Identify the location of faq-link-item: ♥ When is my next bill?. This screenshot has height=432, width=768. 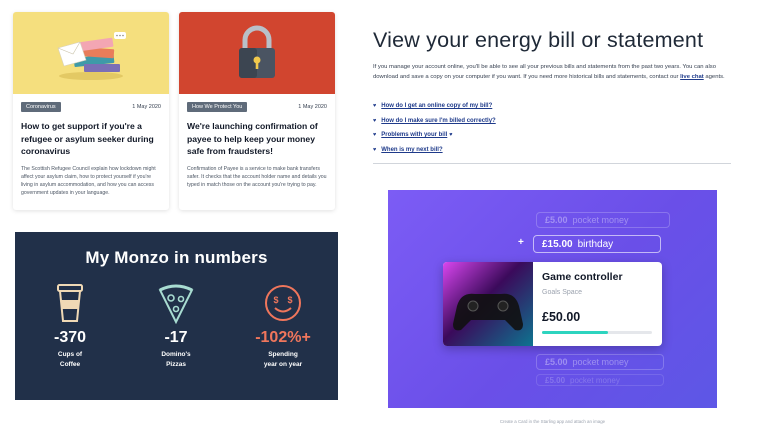
(434, 150).